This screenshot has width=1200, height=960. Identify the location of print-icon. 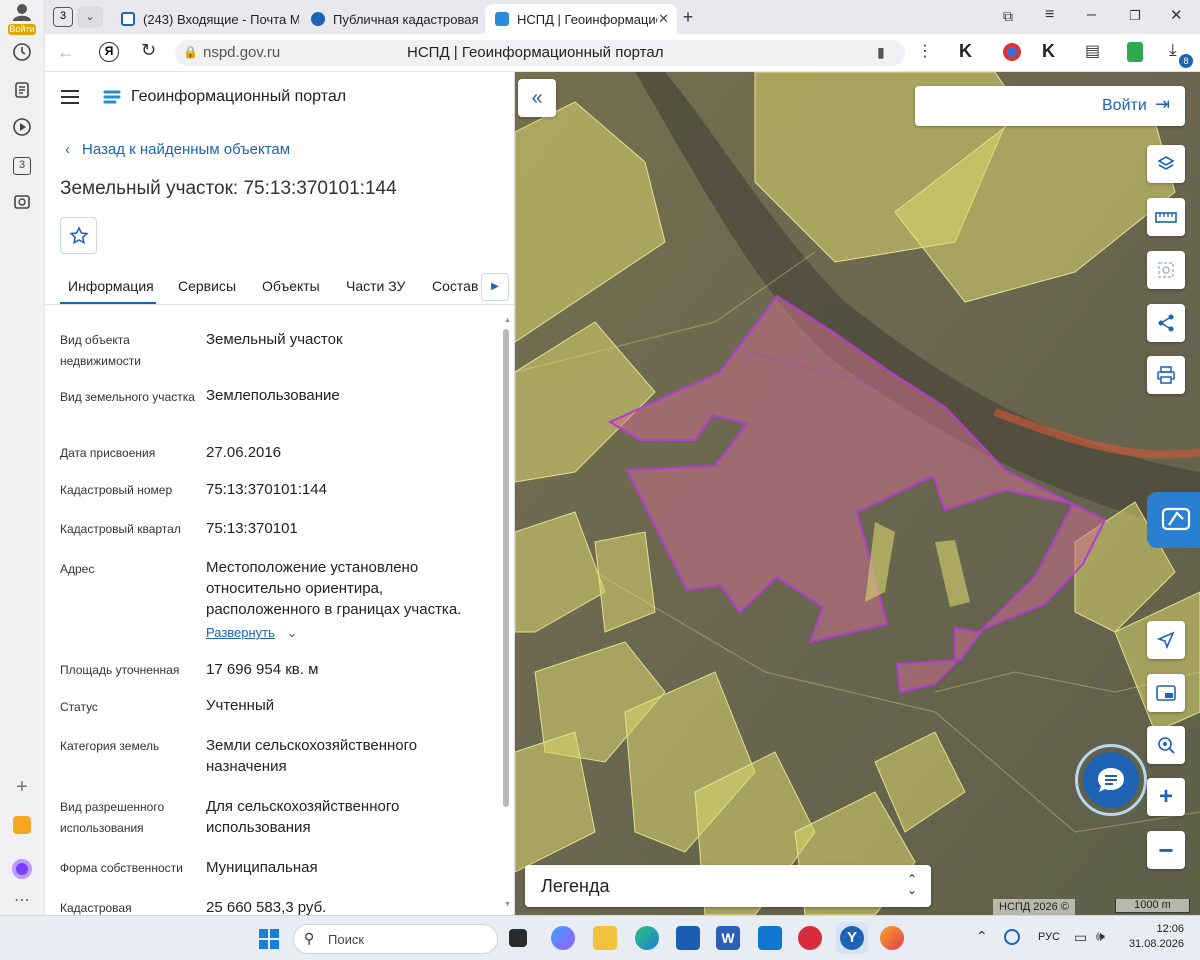
(1166, 375).